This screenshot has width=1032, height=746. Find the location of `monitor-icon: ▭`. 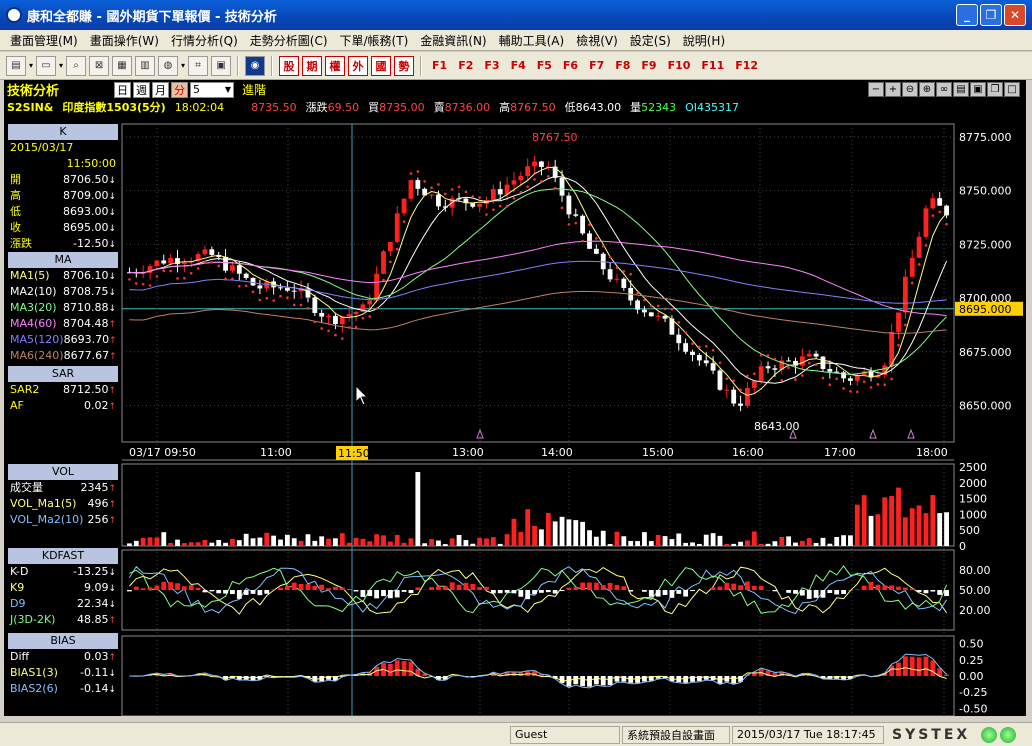

monitor-icon: ▭ is located at coordinates (46, 65).